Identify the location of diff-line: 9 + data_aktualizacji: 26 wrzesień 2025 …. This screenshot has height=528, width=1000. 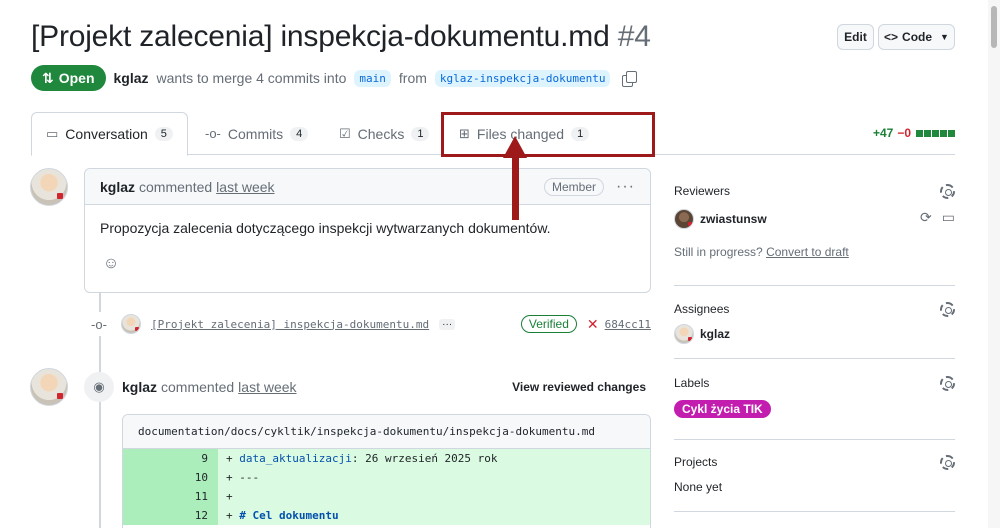
(386, 458).